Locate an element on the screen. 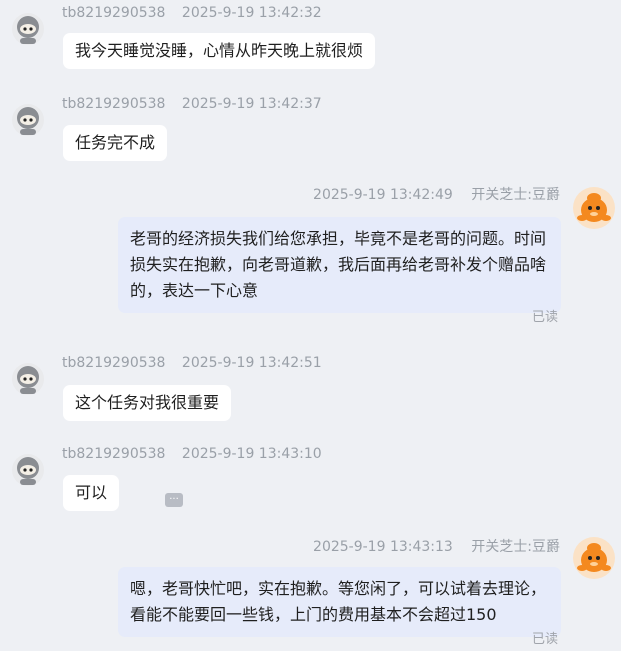 This screenshot has height=651, width=621. message-meta: tb8219290538 2025-9-19 13:42:32 is located at coordinates (192, 13).